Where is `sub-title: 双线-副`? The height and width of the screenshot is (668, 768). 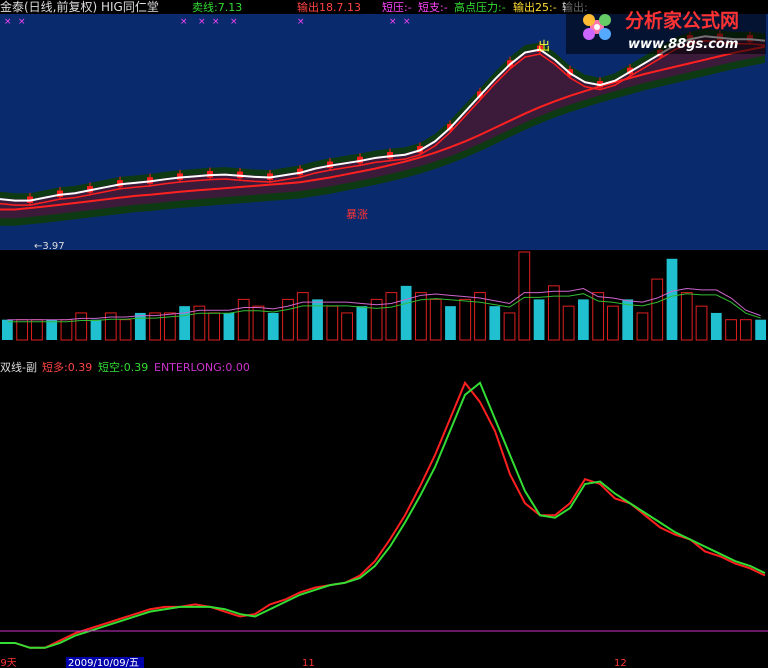 sub-title: 双线-副 is located at coordinates (18, 367).